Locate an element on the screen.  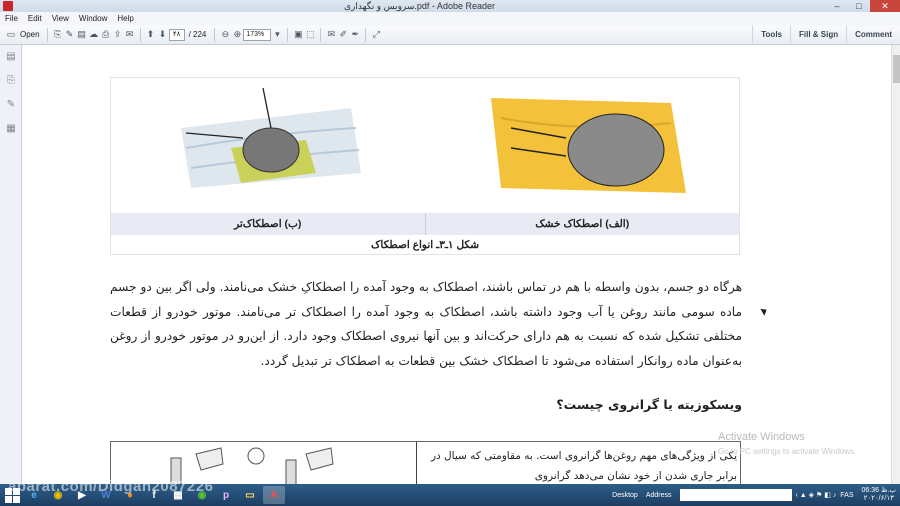
cloud-icon: ☁ is located at coordinates (94, 35).